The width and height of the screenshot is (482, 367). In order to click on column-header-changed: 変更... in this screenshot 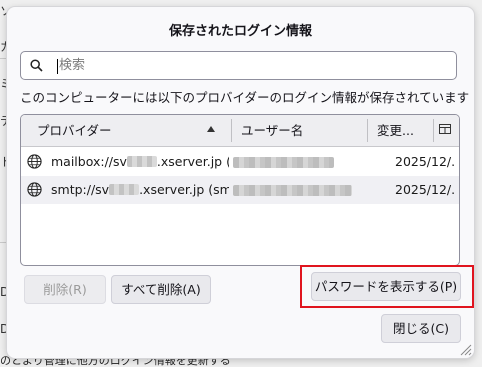, I will do `click(395, 130)`.